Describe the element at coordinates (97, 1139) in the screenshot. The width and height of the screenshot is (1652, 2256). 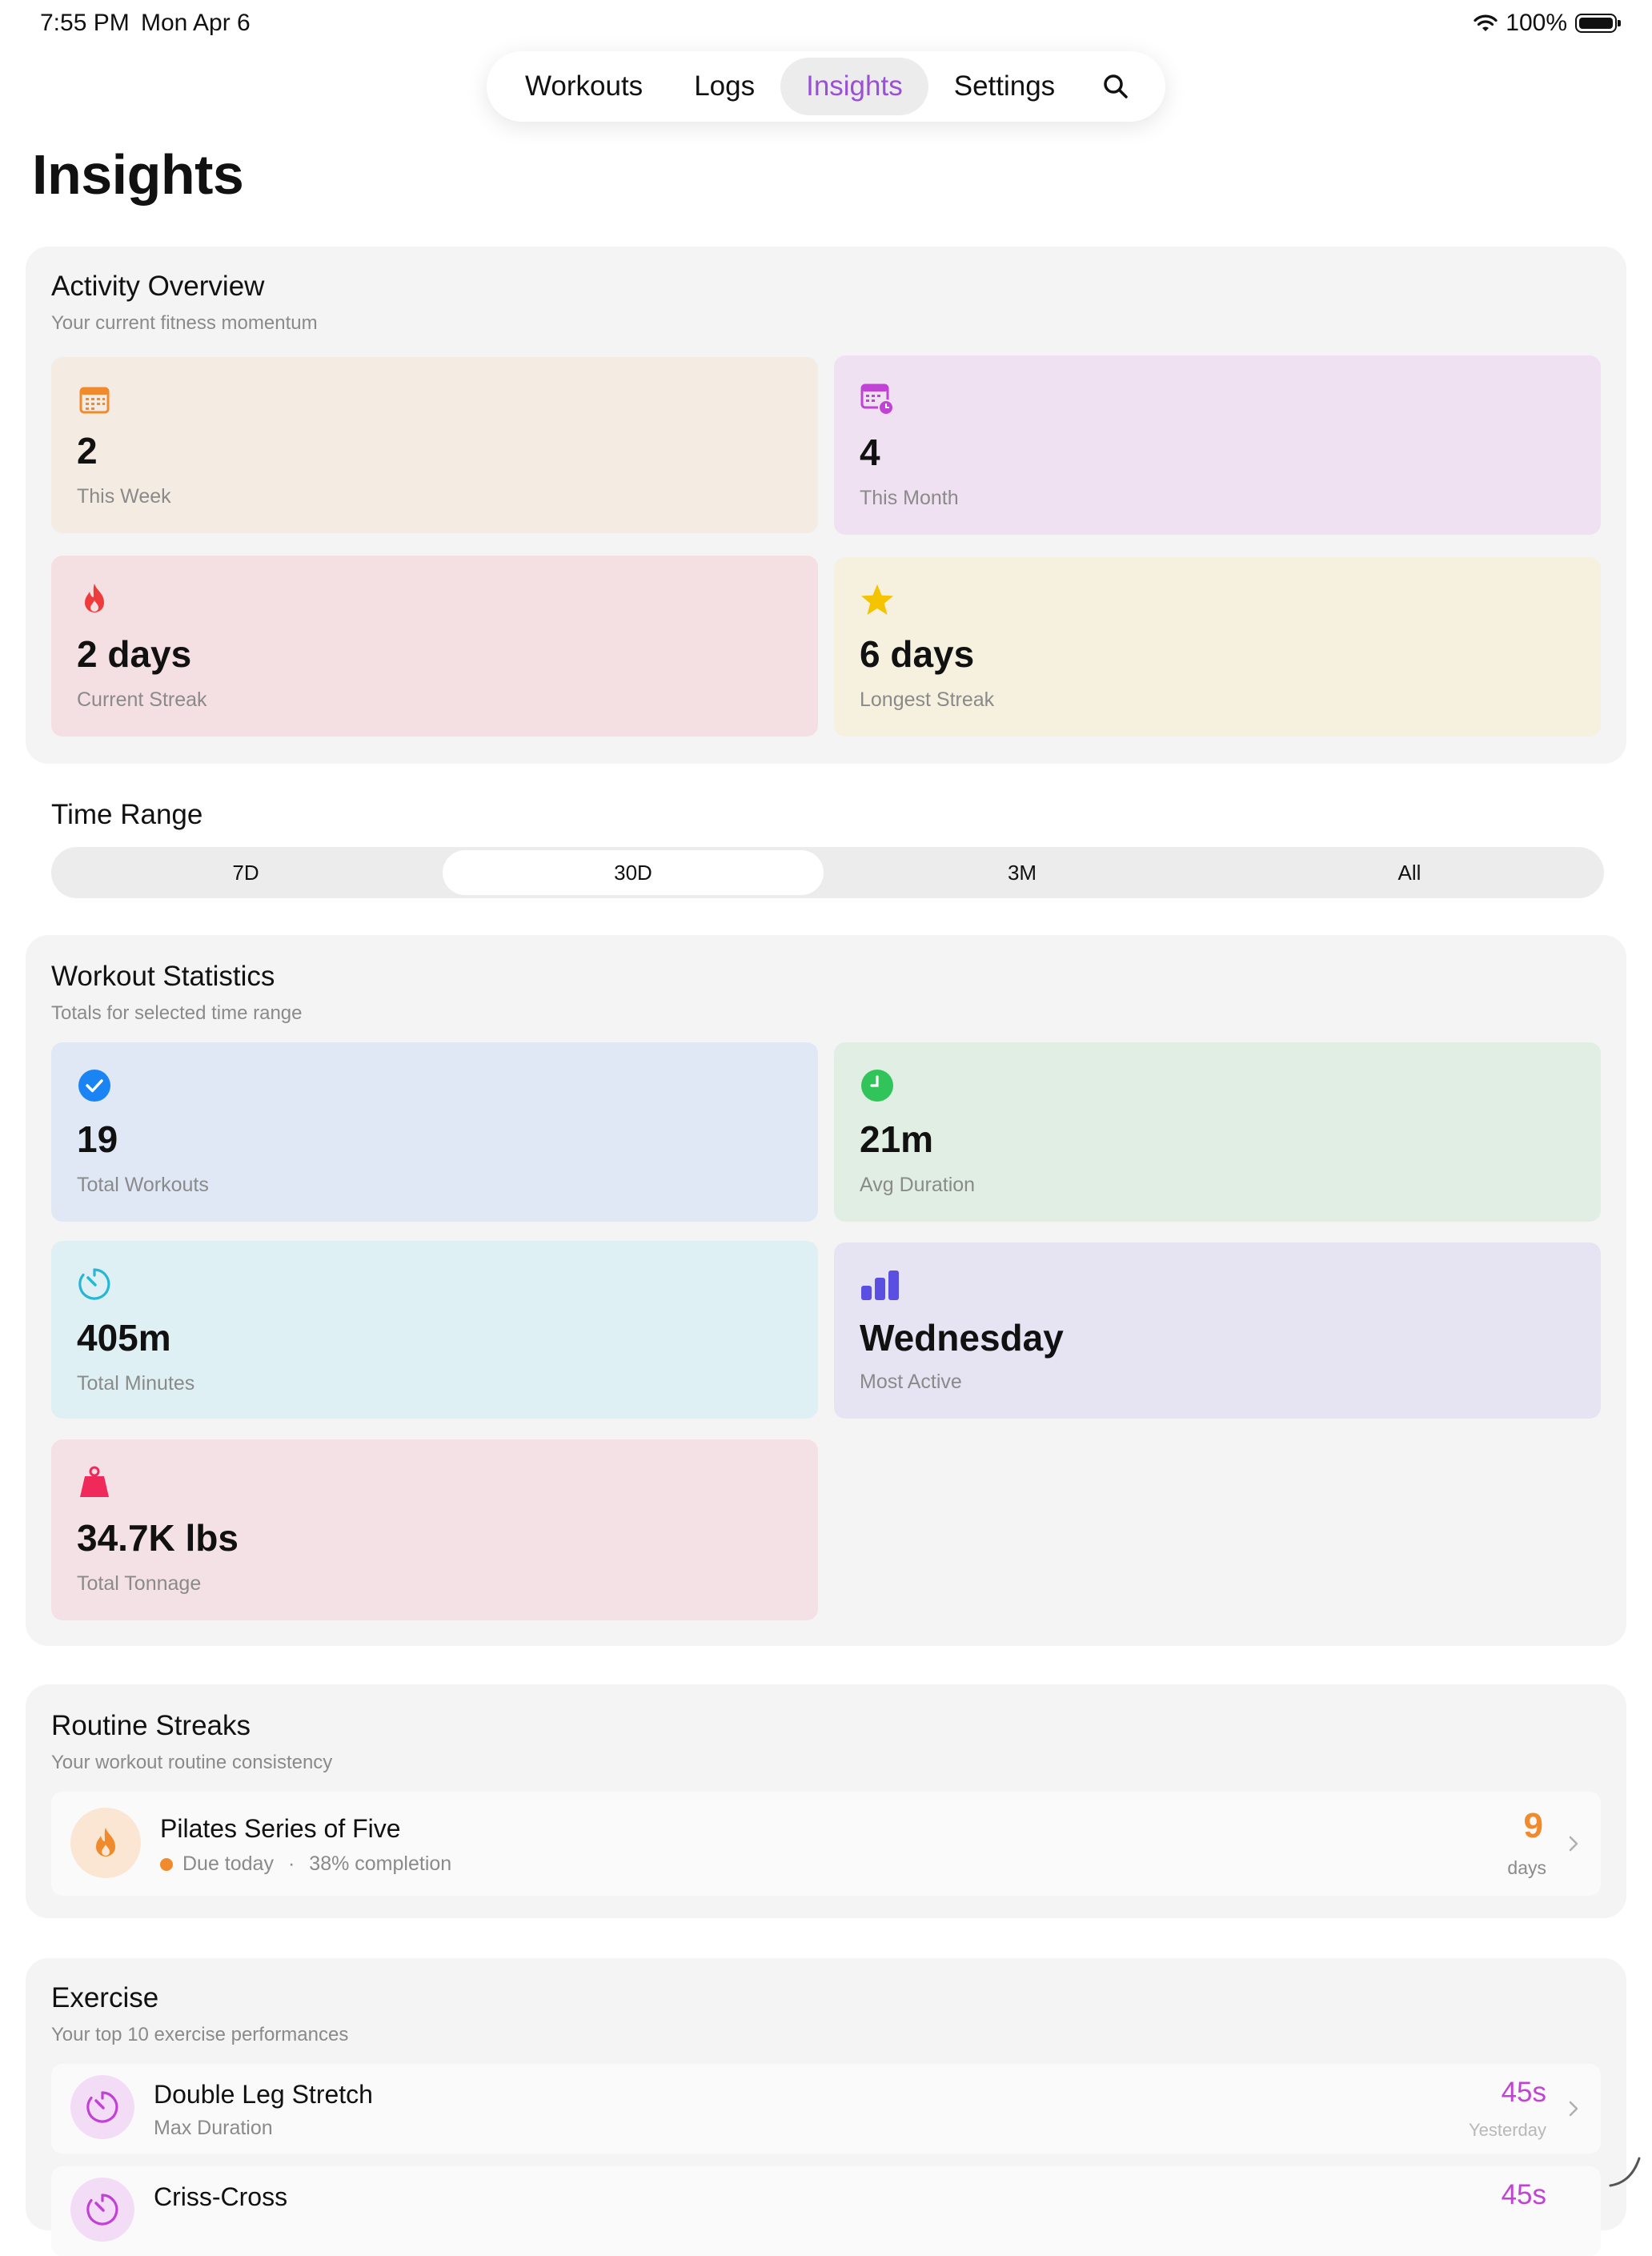
I see `stat-value: 19` at that location.